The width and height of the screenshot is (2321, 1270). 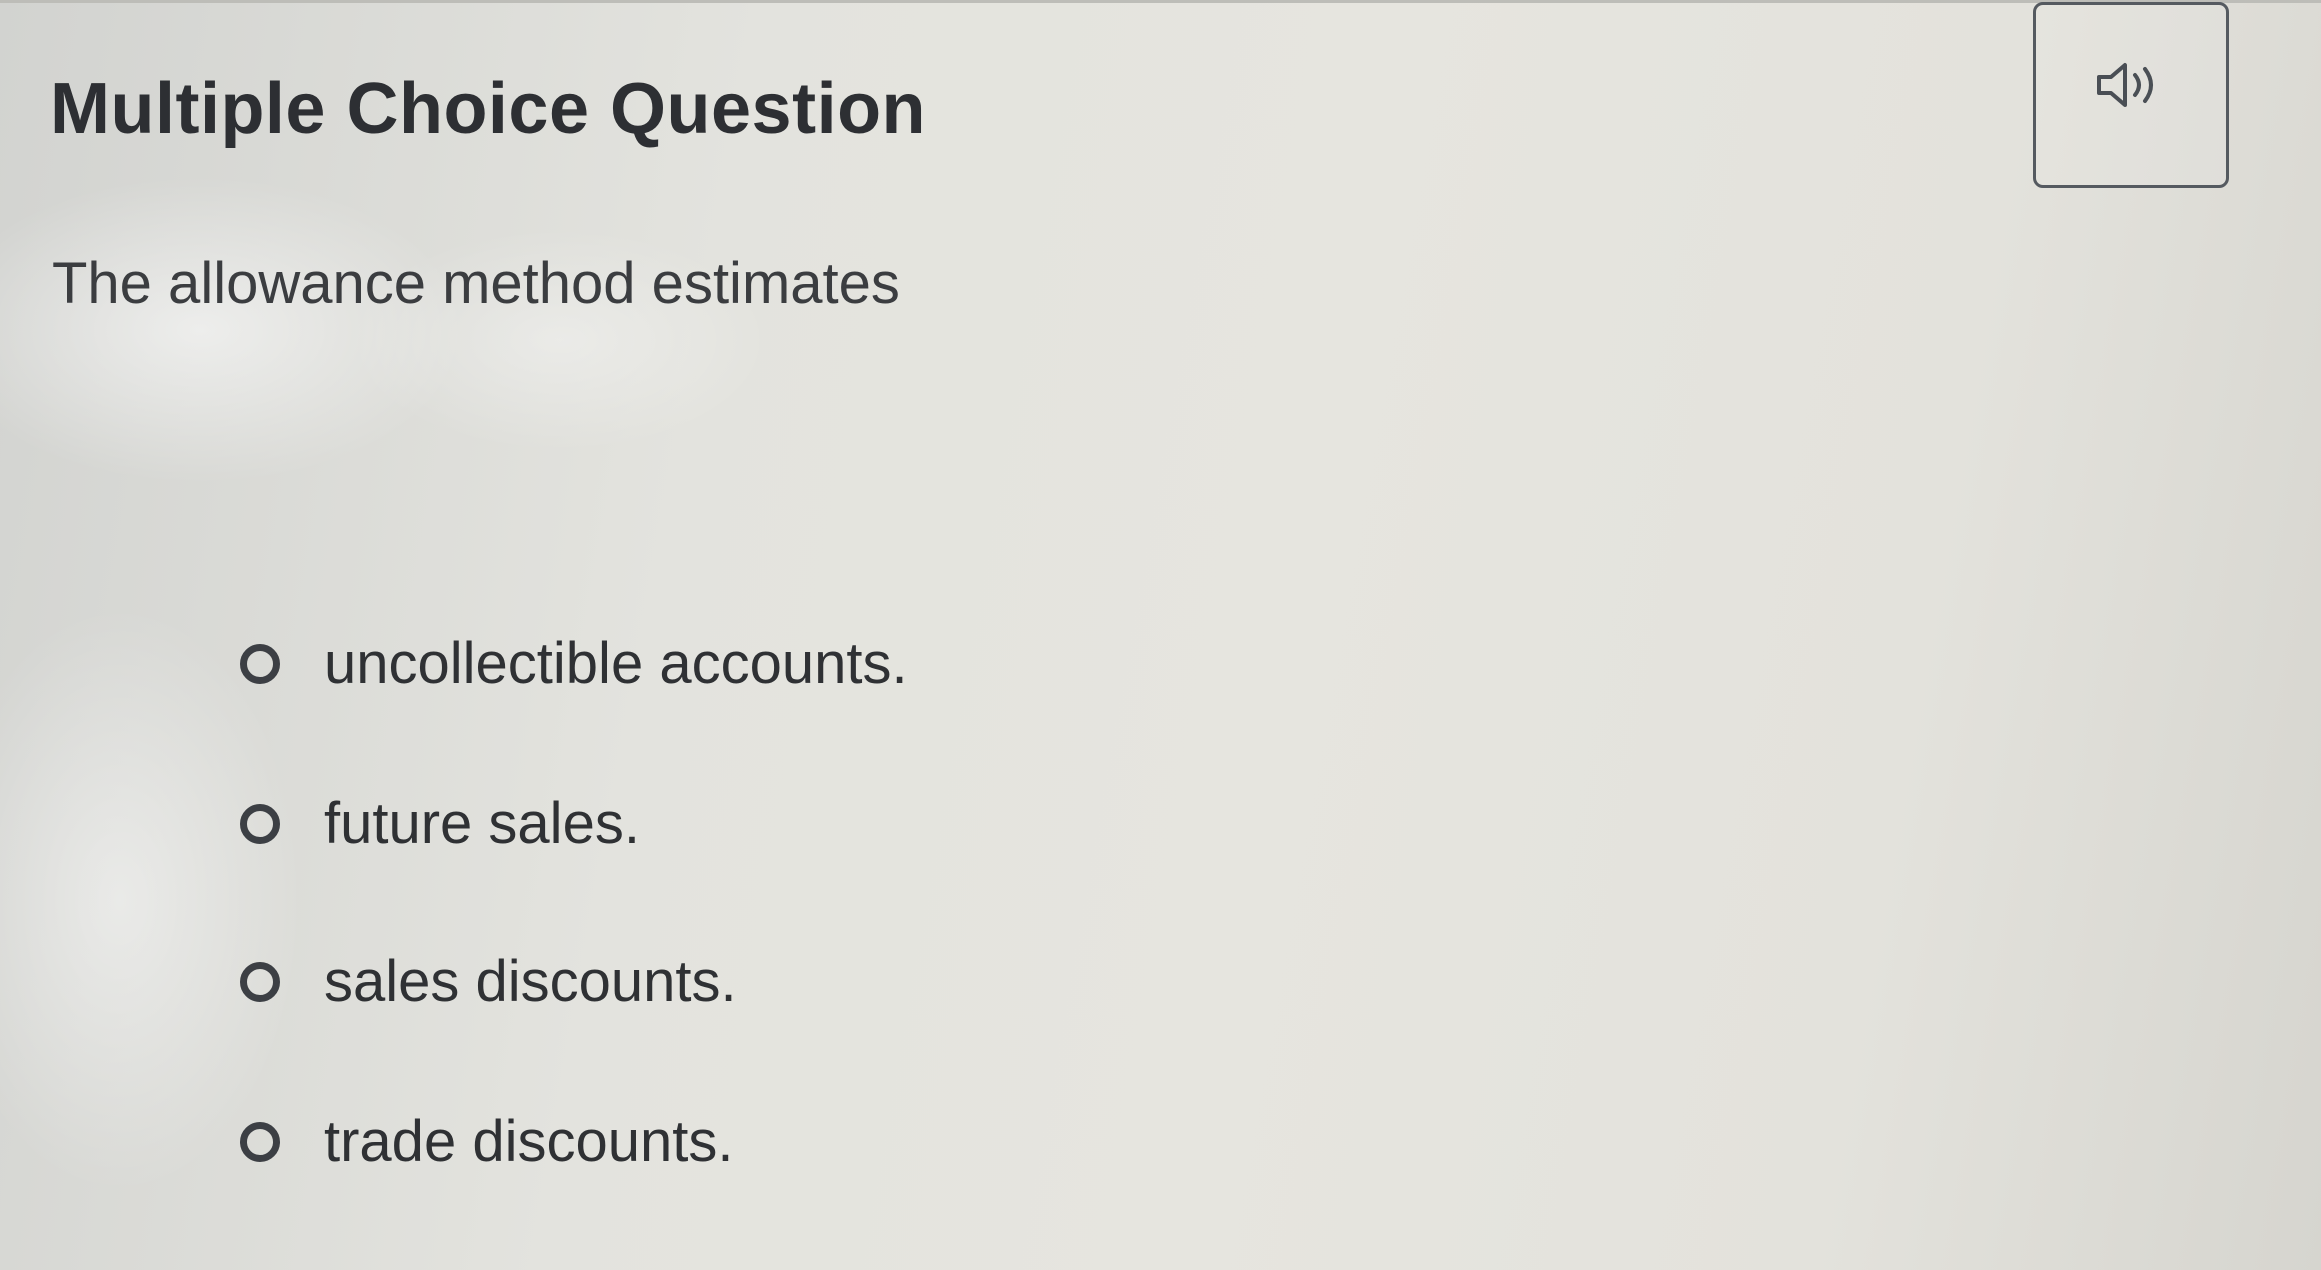 I want to click on question-prompt: The allowance method estimates, so click(x=476, y=283).